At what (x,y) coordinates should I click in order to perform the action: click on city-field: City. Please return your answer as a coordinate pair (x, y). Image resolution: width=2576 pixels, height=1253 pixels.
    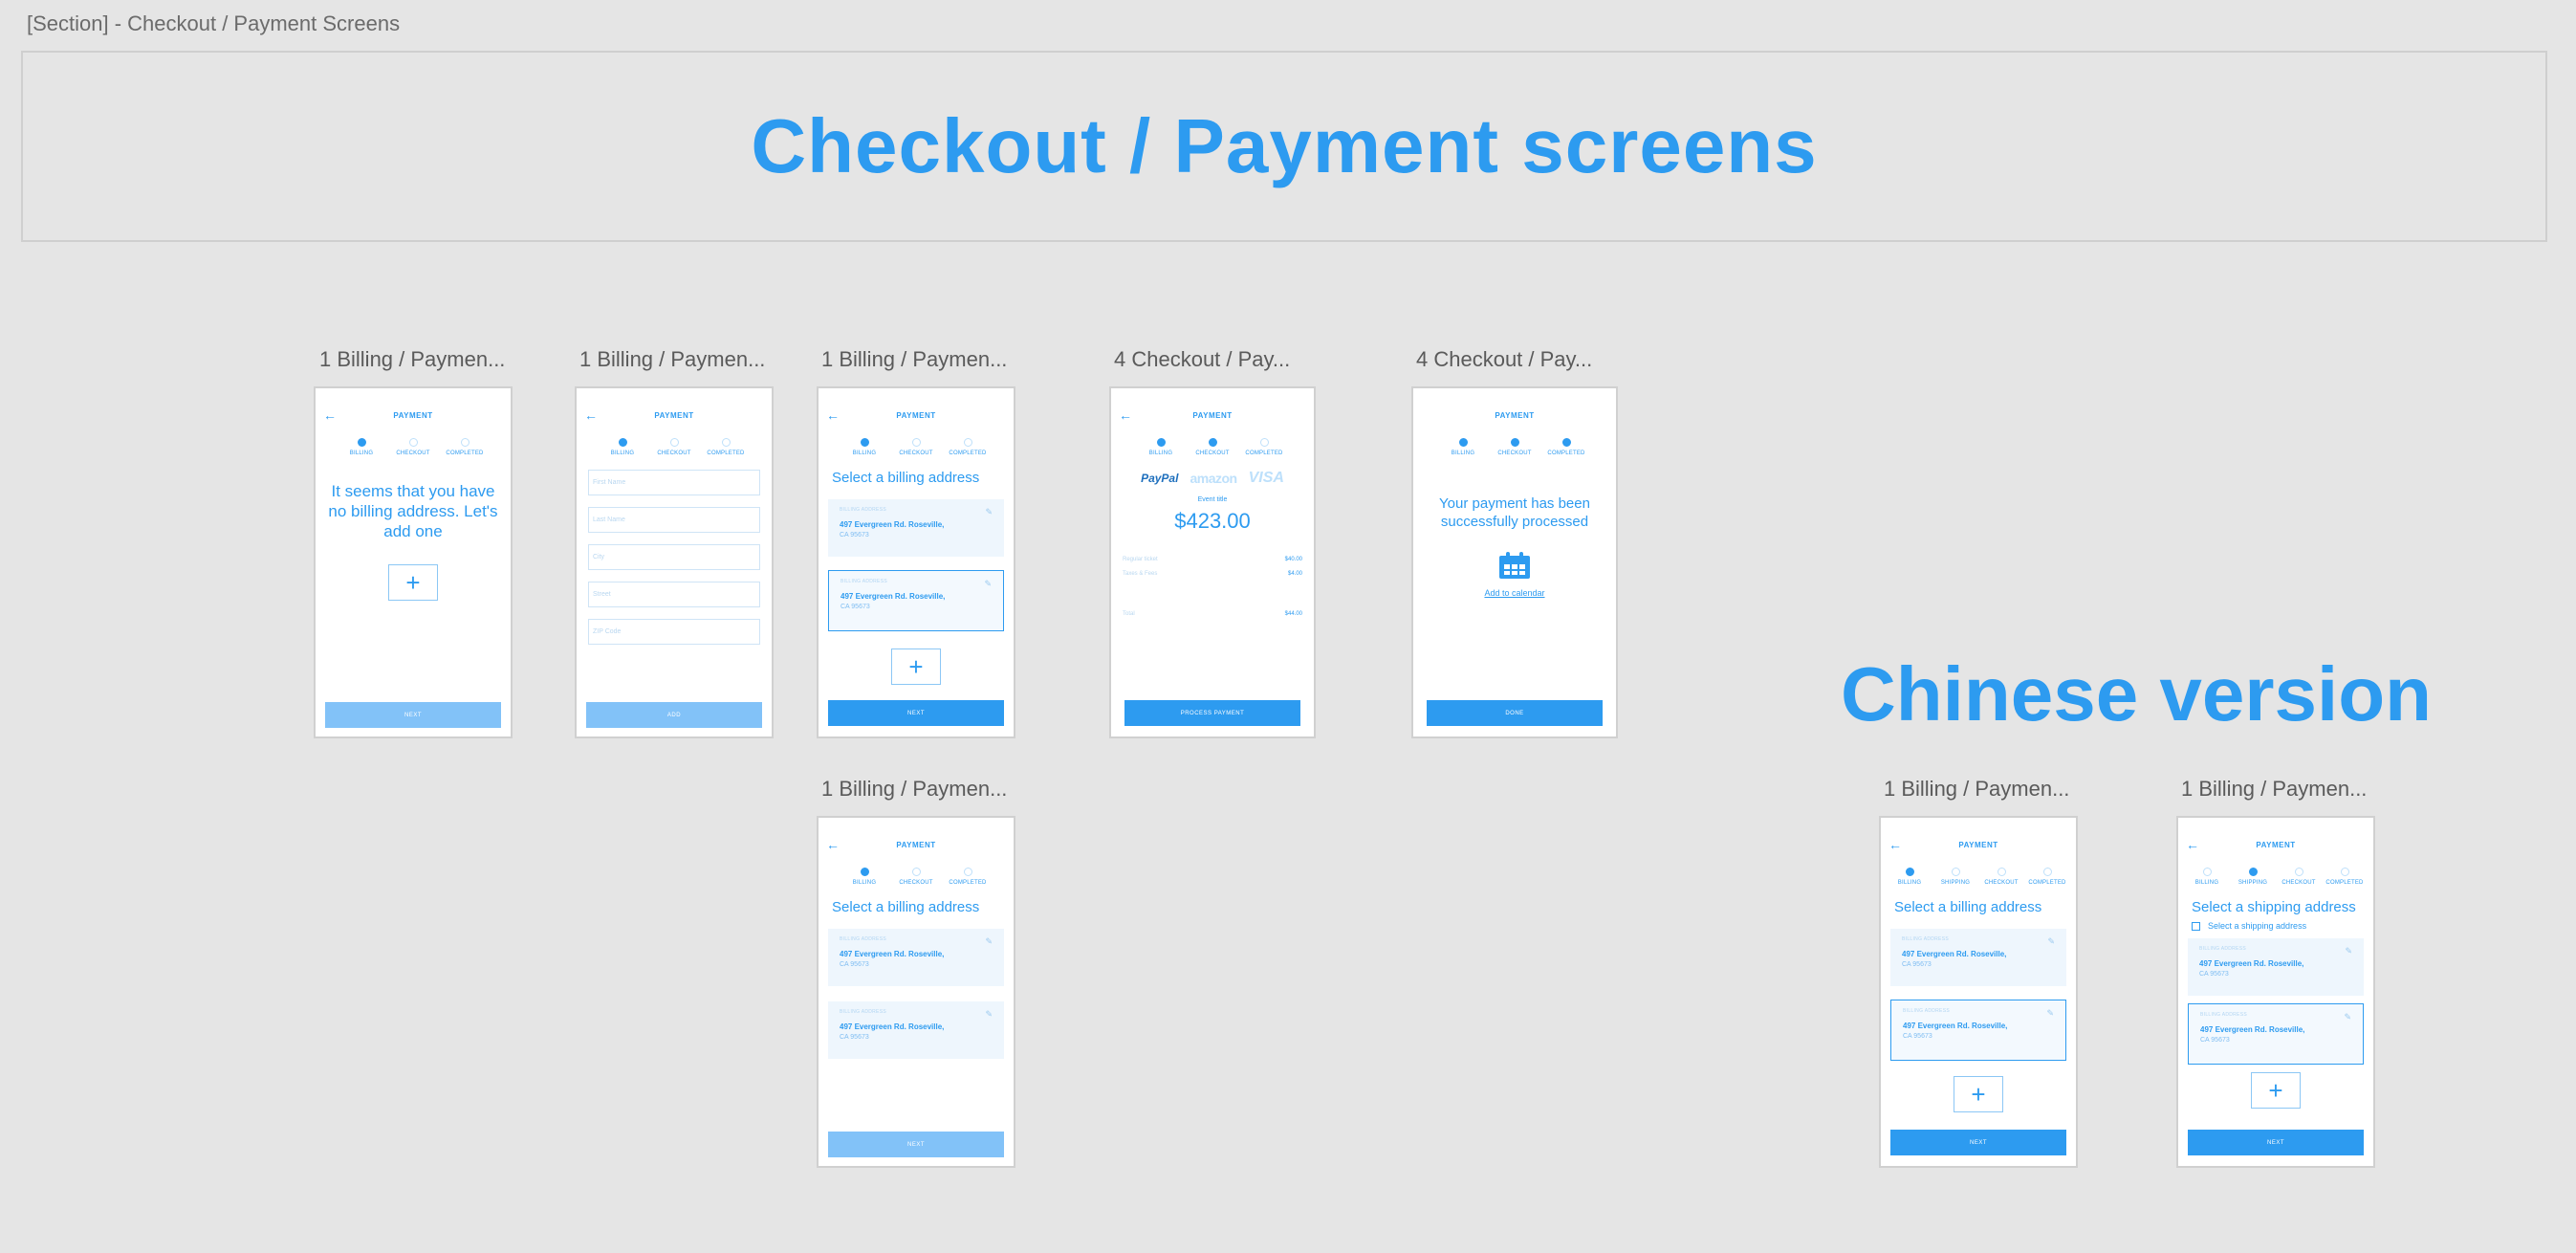
    Looking at the image, I should click on (674, 557).